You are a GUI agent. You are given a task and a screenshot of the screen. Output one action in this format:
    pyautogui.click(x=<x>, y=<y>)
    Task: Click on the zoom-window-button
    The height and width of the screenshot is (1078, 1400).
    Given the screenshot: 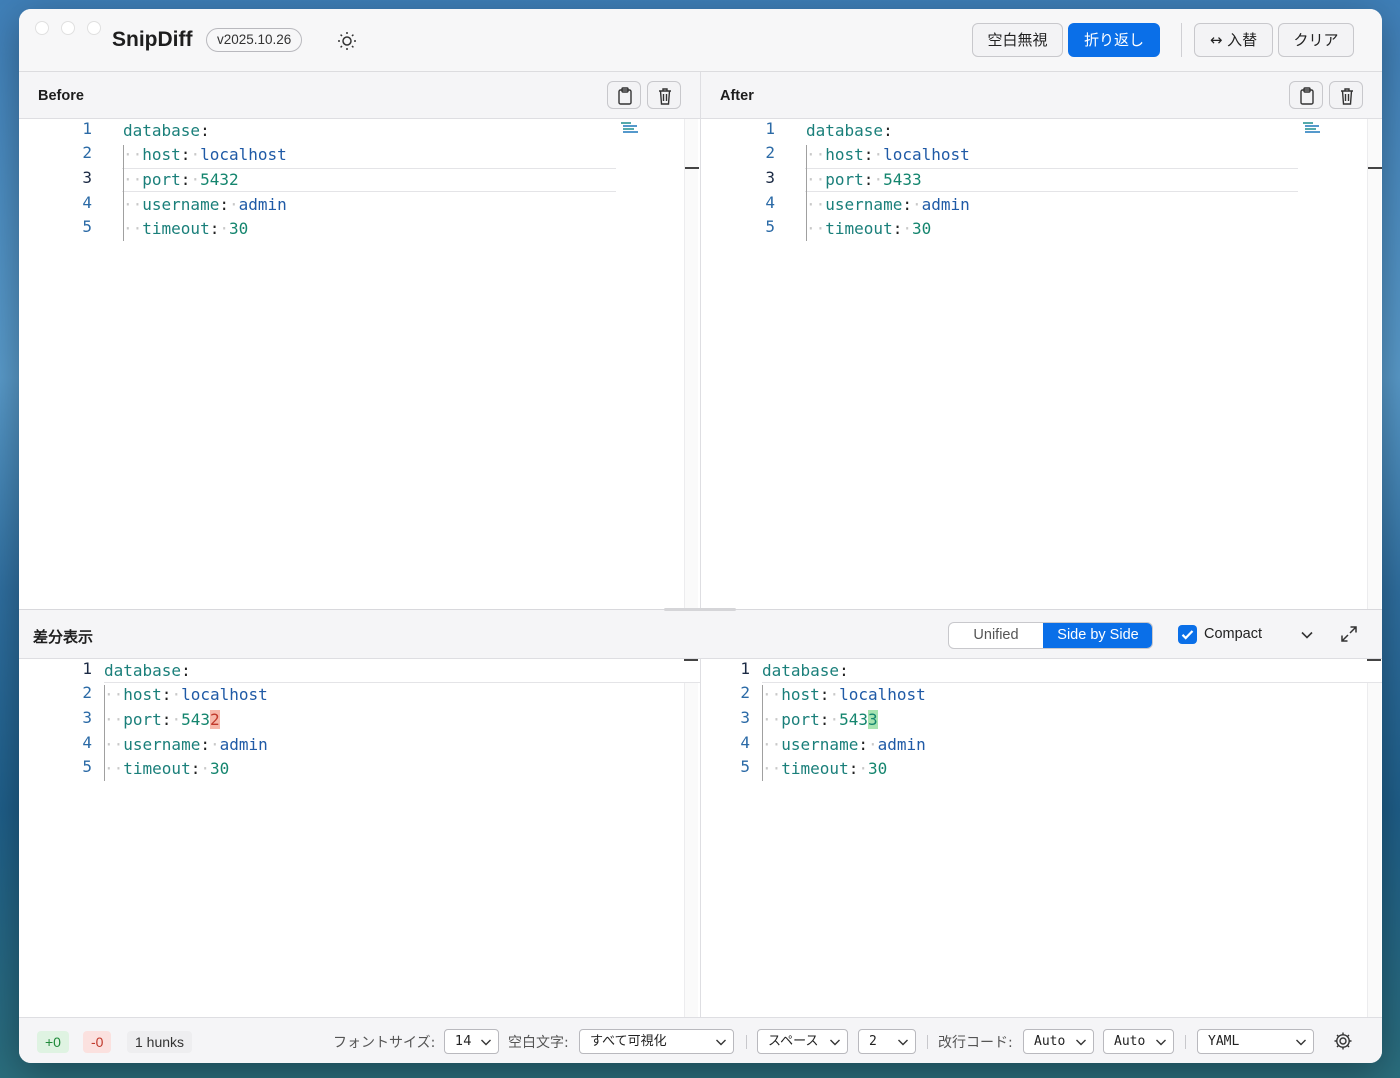 What is the action you would take?
    pyautogui.click(x=94, y=28)
    